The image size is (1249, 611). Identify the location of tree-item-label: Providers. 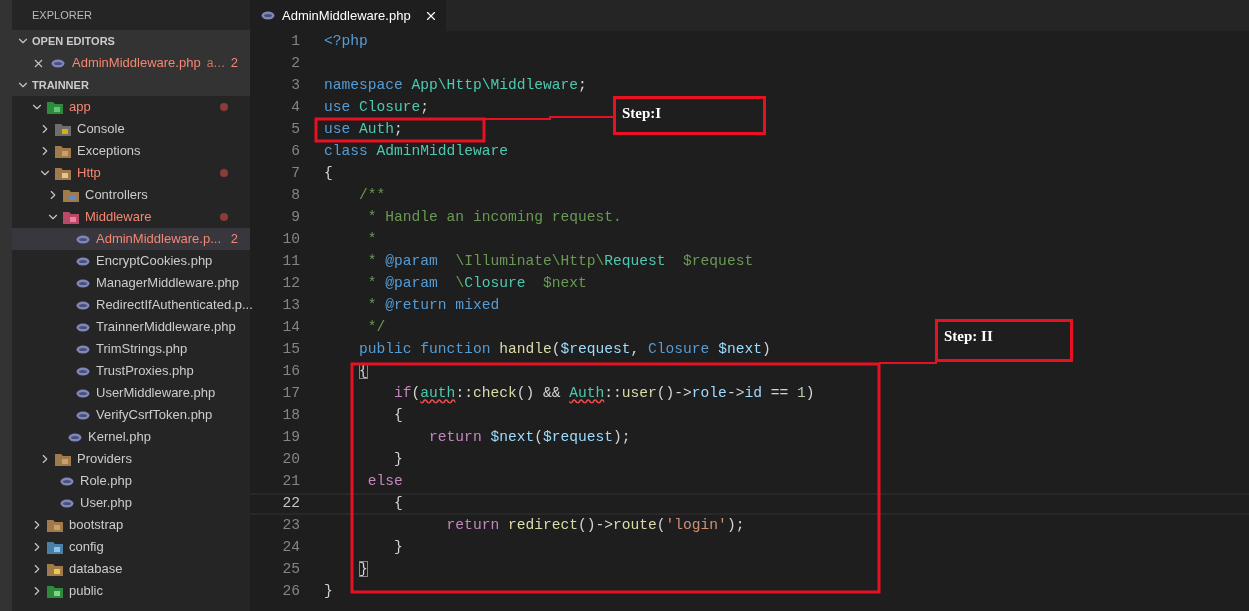
(104, 459).